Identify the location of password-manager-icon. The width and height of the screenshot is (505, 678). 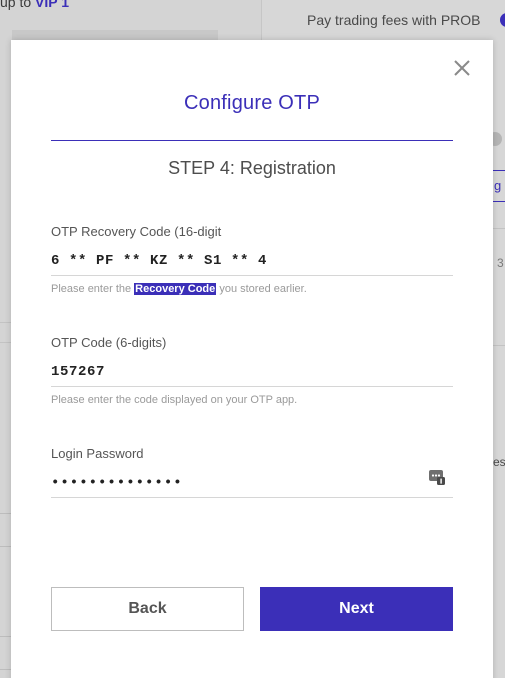
(437, 477).